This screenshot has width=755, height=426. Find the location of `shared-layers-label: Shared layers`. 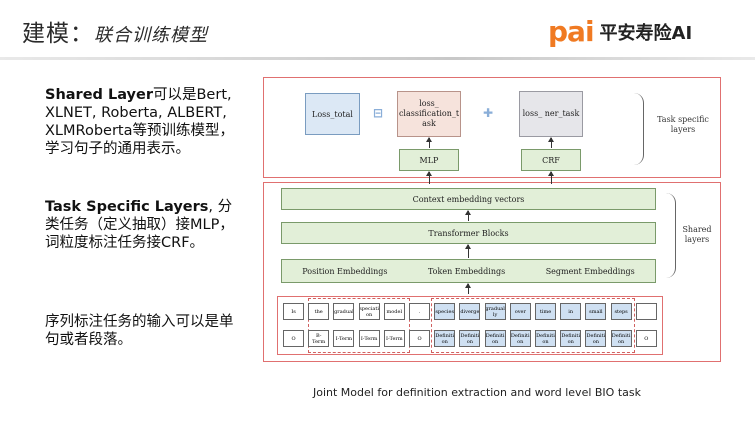

shared-layers-label: Shared layers is located at coordinates (697, 234).